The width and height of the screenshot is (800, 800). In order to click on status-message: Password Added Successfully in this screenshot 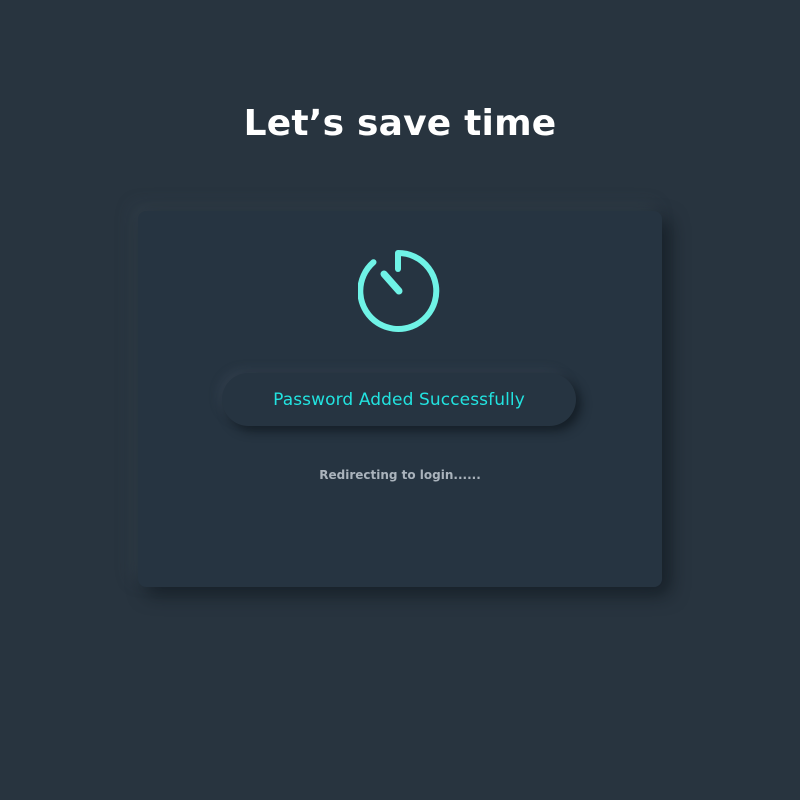, I will do `click(399, 399)`.